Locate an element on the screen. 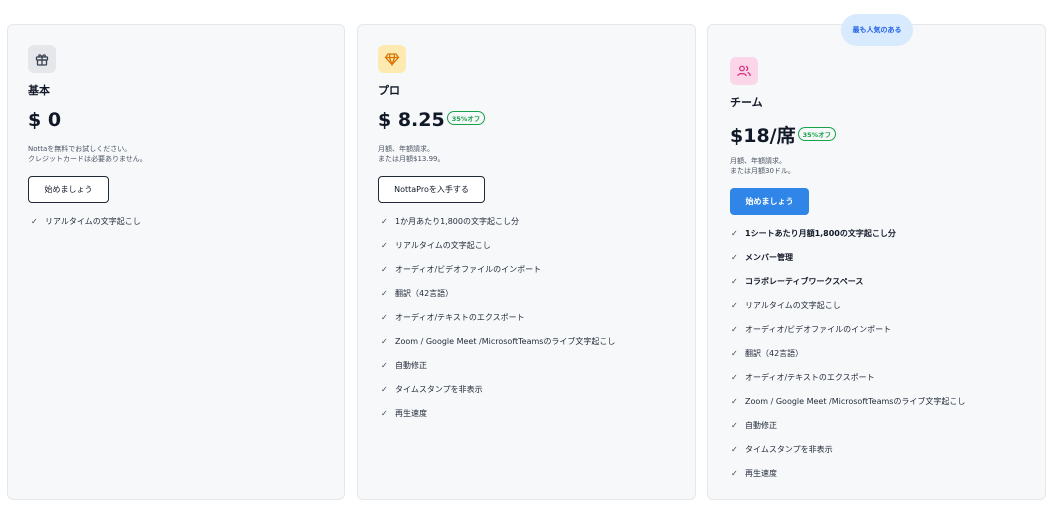  feature-item: ✓ 1シートあたり月額1,800の文字起こし分 is located at coordinates (848, 233).